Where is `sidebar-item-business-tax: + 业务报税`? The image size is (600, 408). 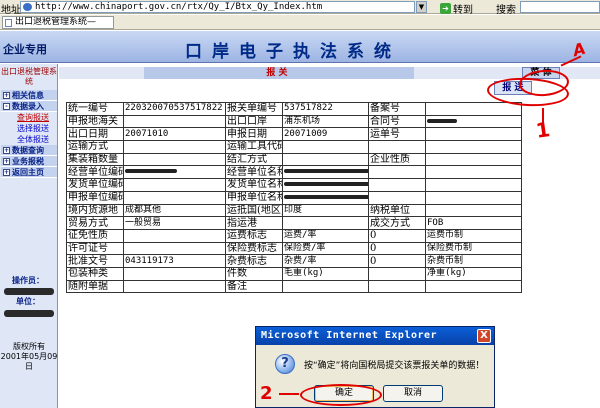 sidebar-item-business-tax: + 业务报税 is located at coordinates (29, 161).